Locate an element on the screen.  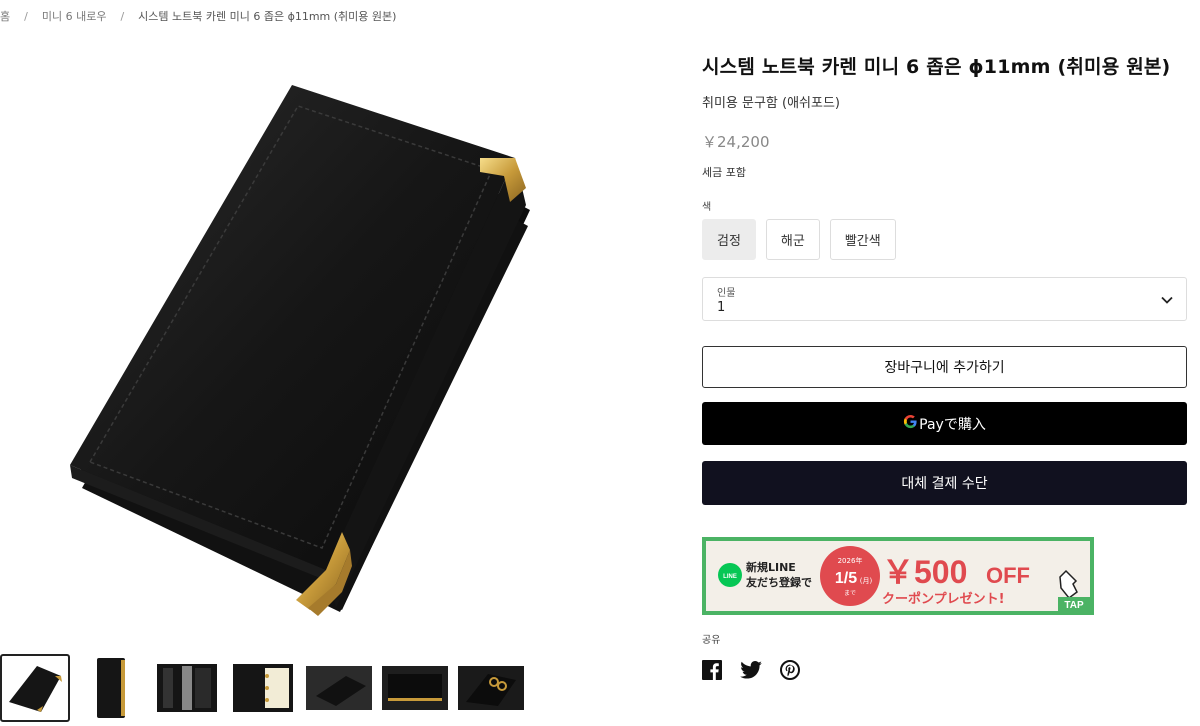
thumbnail-strip is located at coordinates (266, 688).